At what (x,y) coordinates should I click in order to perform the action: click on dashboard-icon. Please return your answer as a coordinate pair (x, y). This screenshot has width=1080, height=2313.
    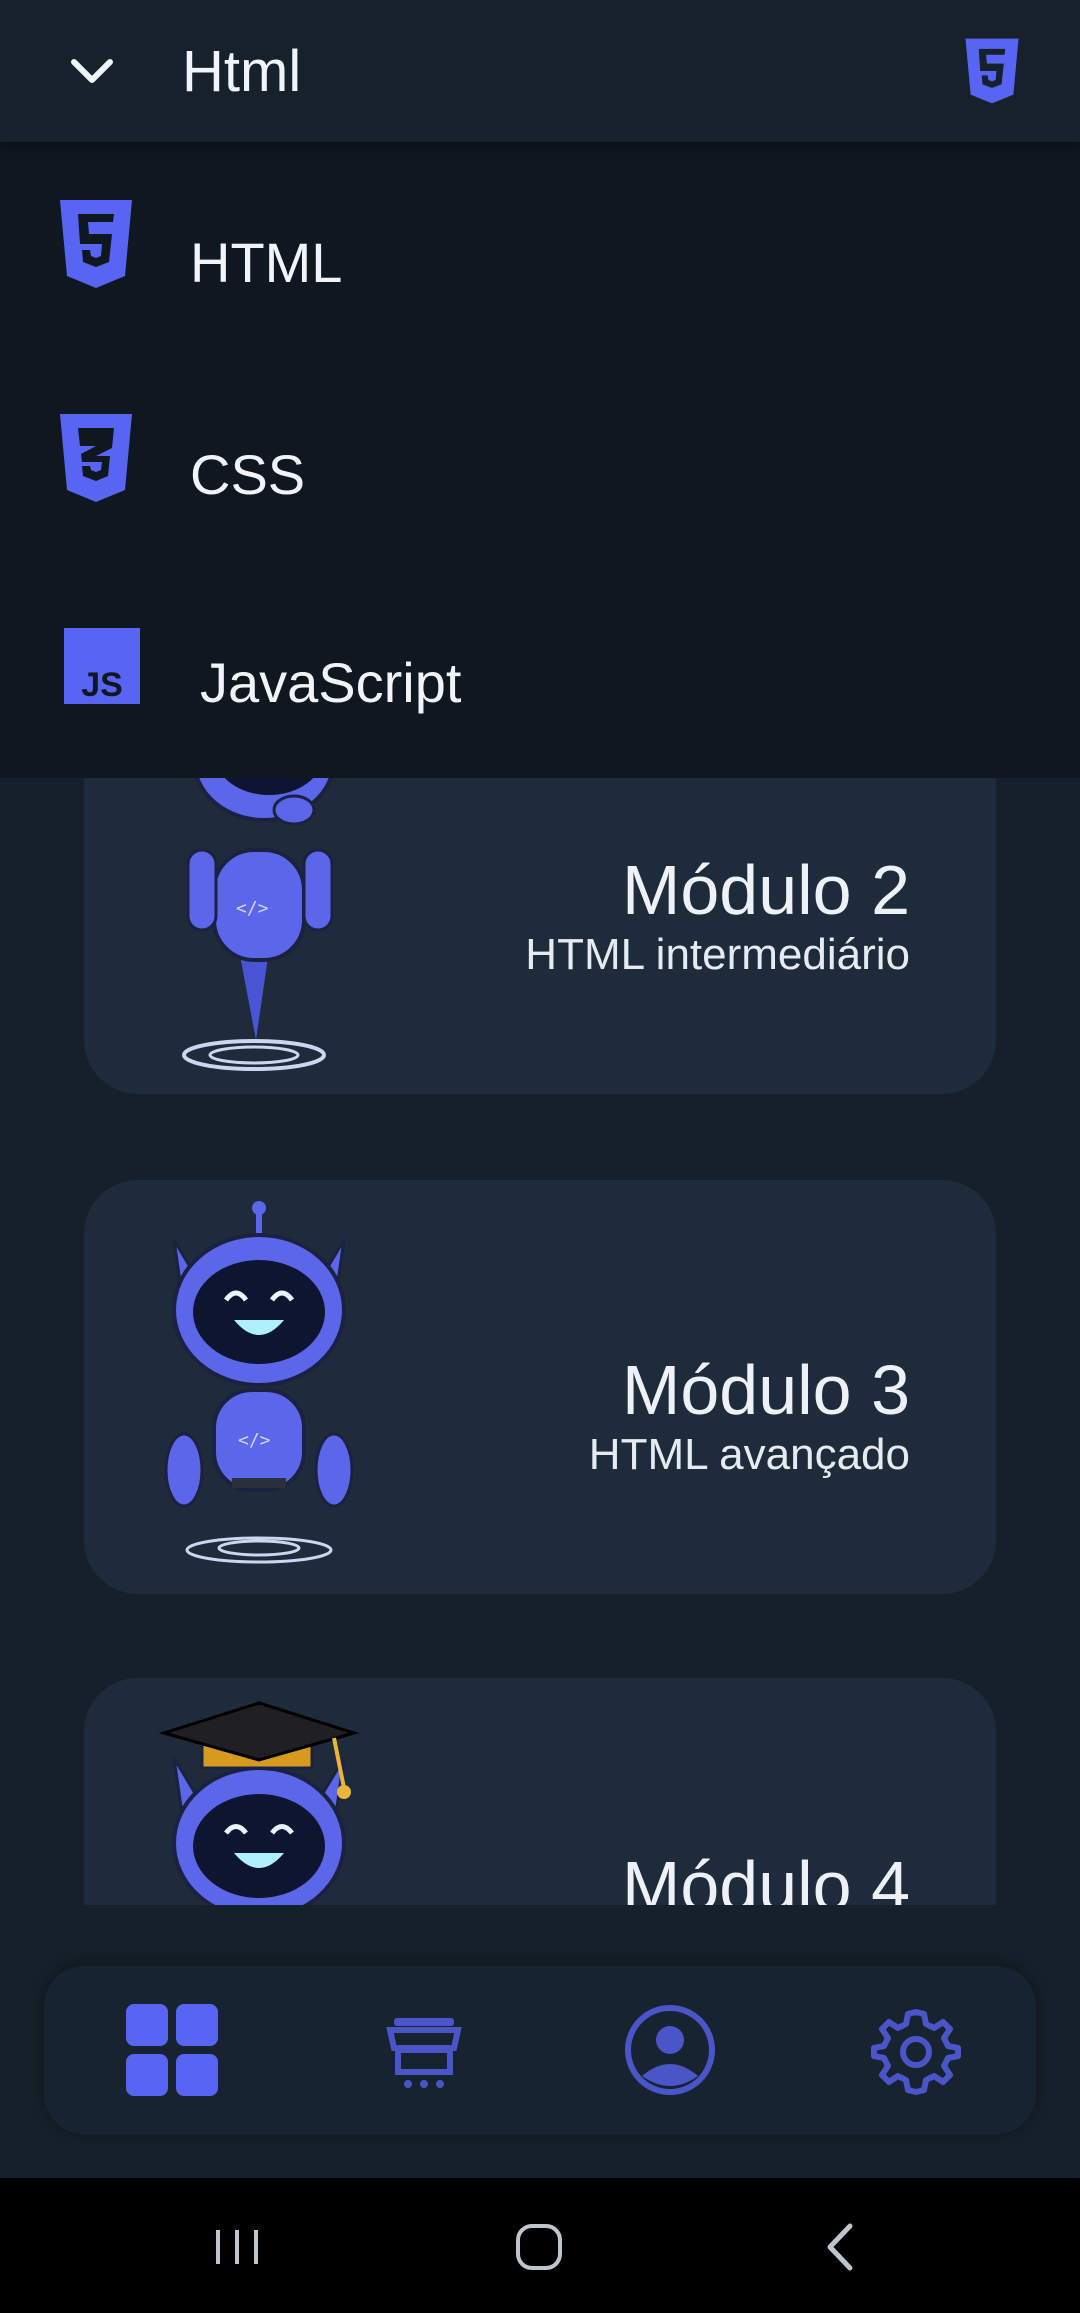
    Looking at the image, I should click on (172, 2050).